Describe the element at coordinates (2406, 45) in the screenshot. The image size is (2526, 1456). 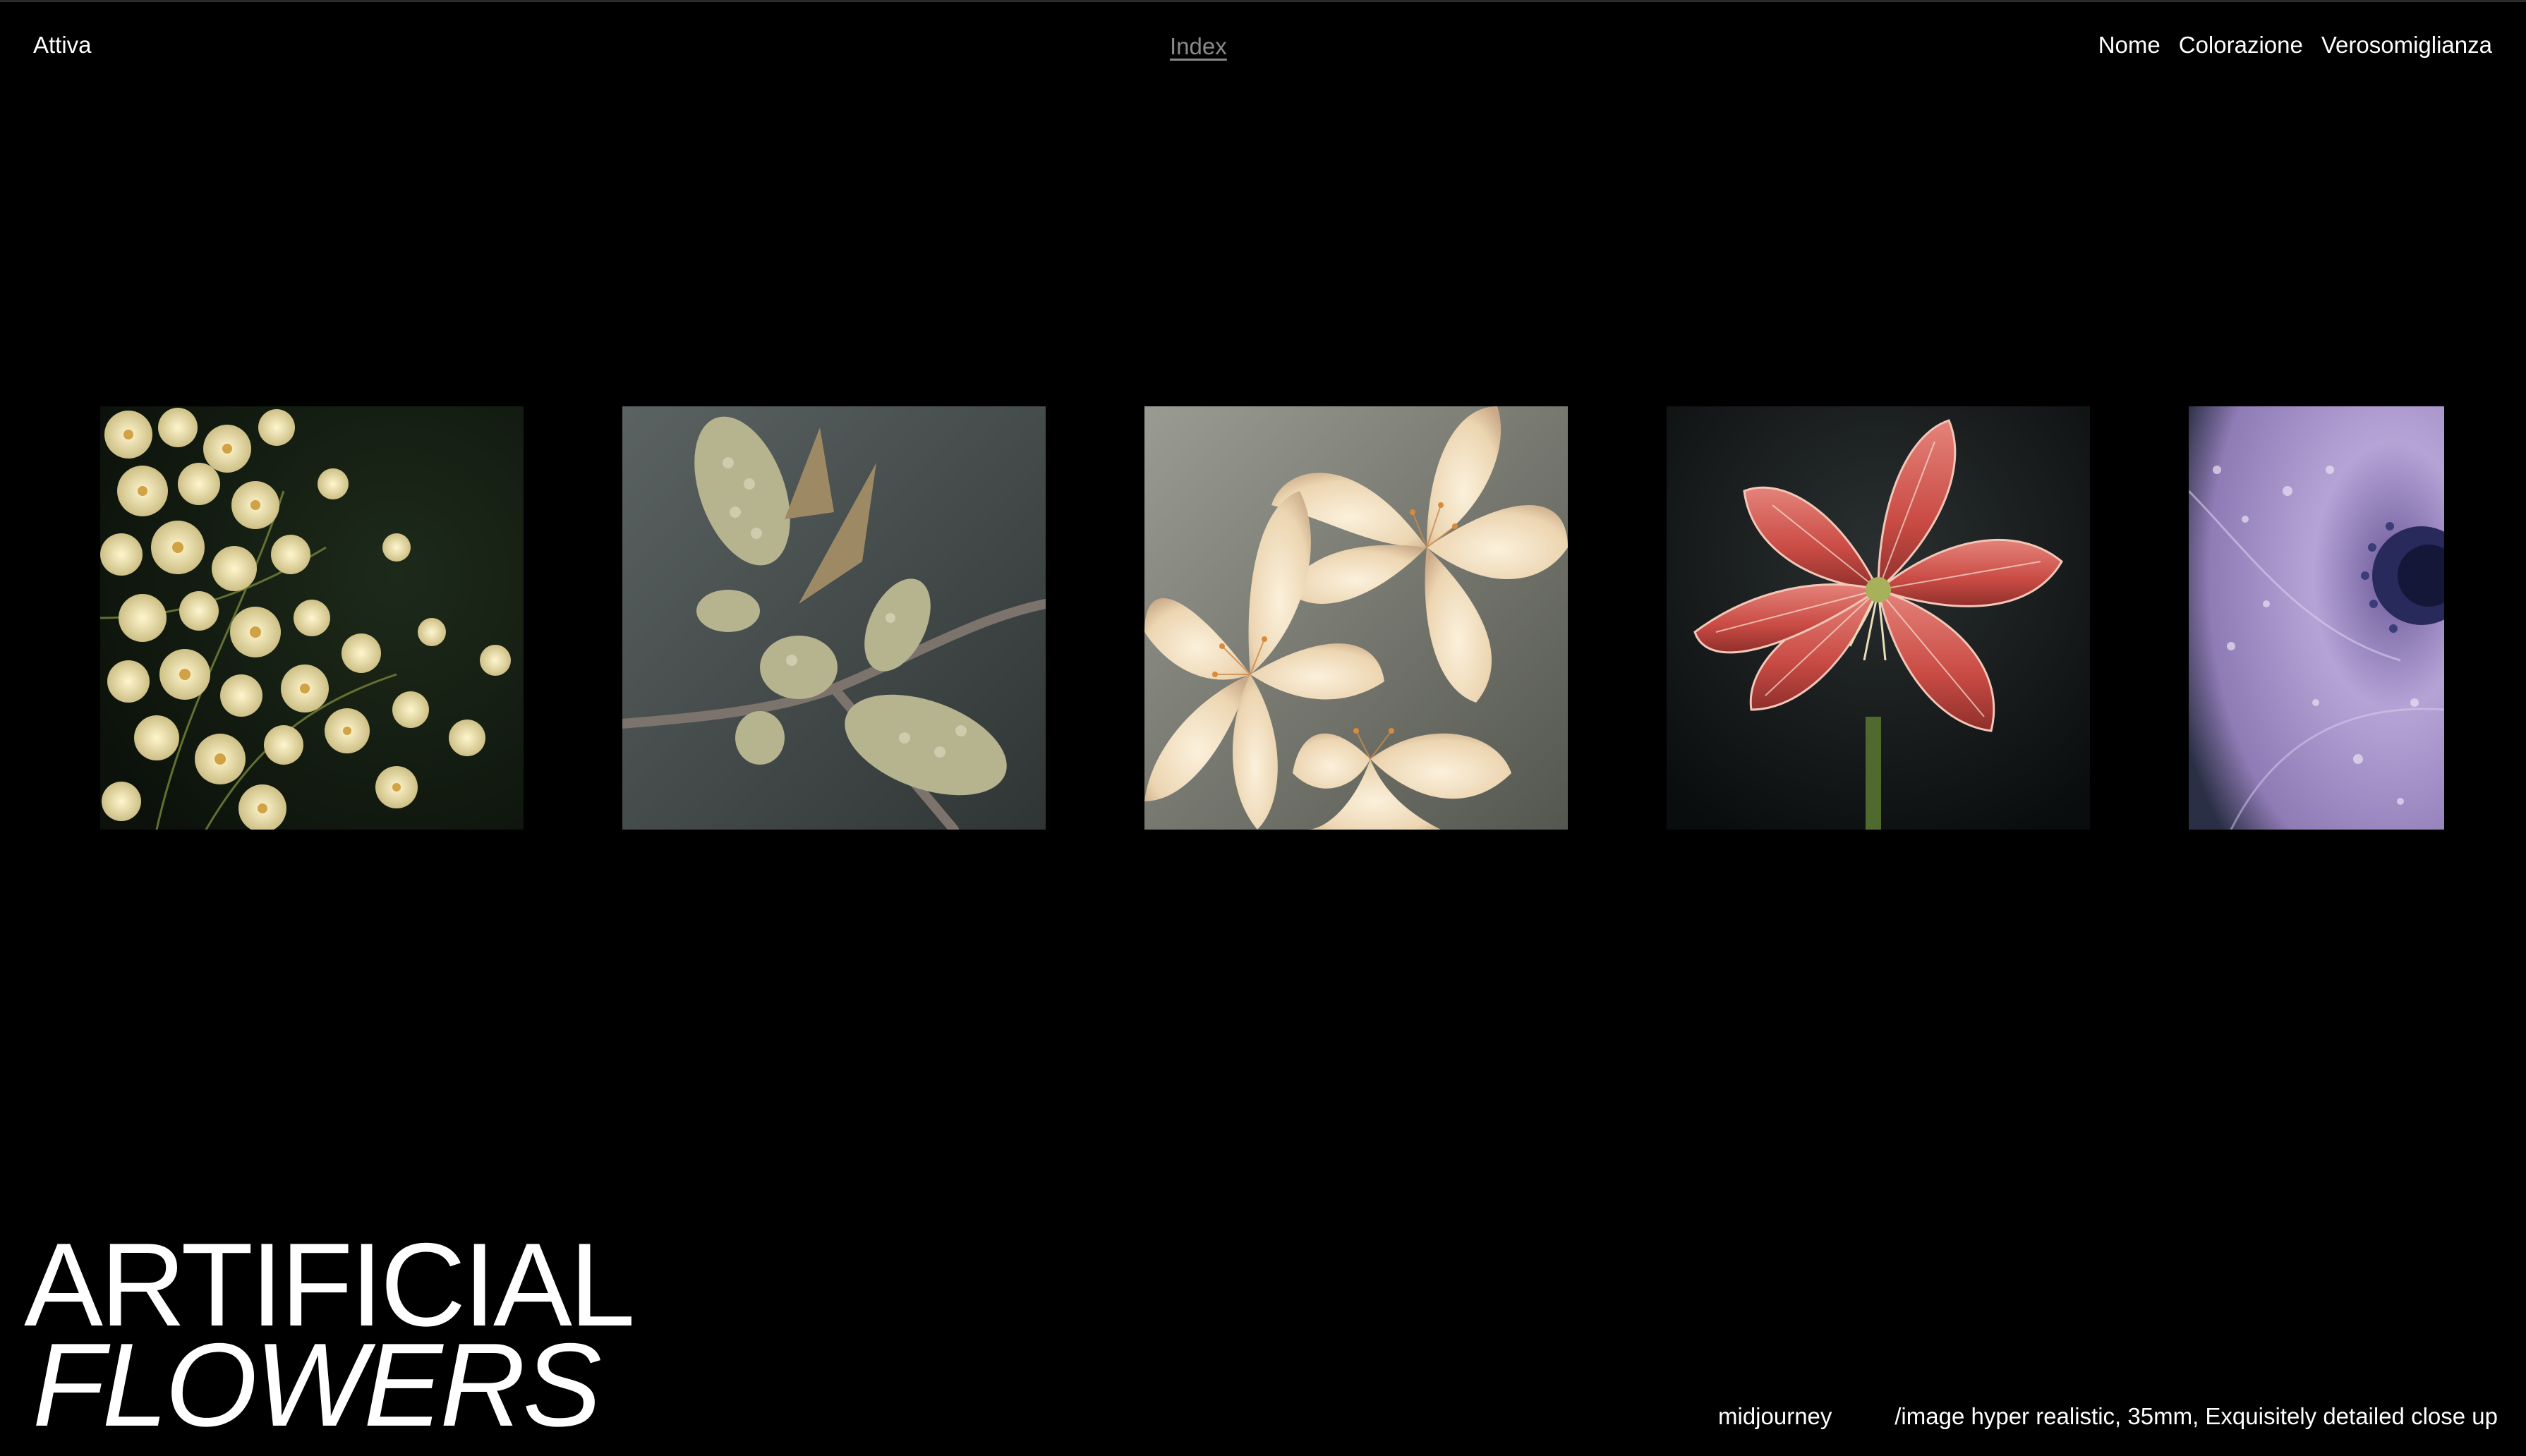
I see `nav-verosomiglianza-link: Verosomiglianza` at that location.